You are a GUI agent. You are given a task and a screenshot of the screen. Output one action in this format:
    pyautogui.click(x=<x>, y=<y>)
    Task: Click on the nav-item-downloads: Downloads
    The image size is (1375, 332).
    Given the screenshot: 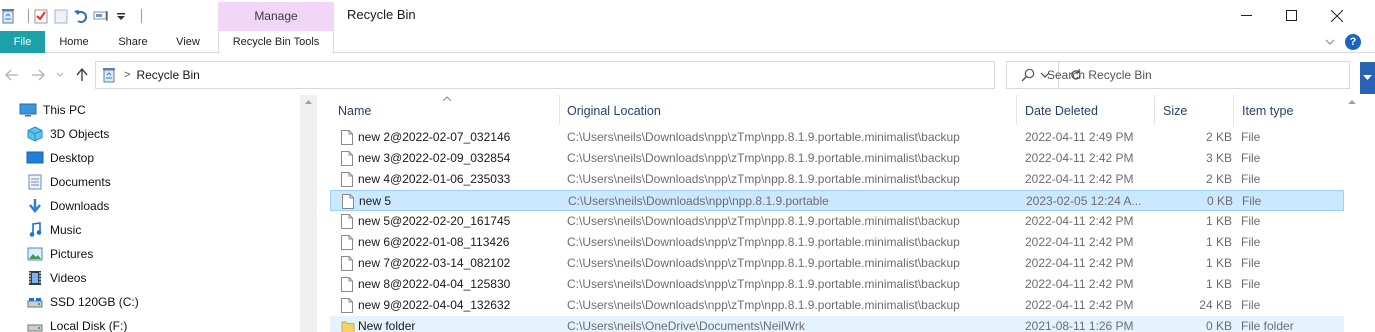 What is the action you would take?
    pyautogui.click(x=67, y=206)
    